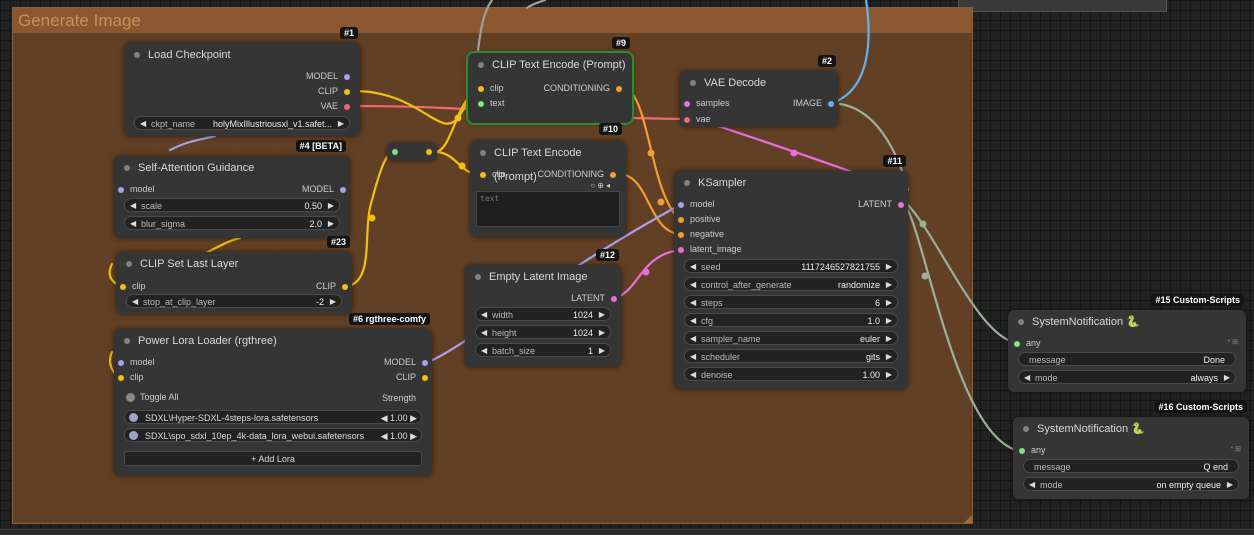 The image size is (1254, 535). I want to click on input-any: any, so click(1027, 343).